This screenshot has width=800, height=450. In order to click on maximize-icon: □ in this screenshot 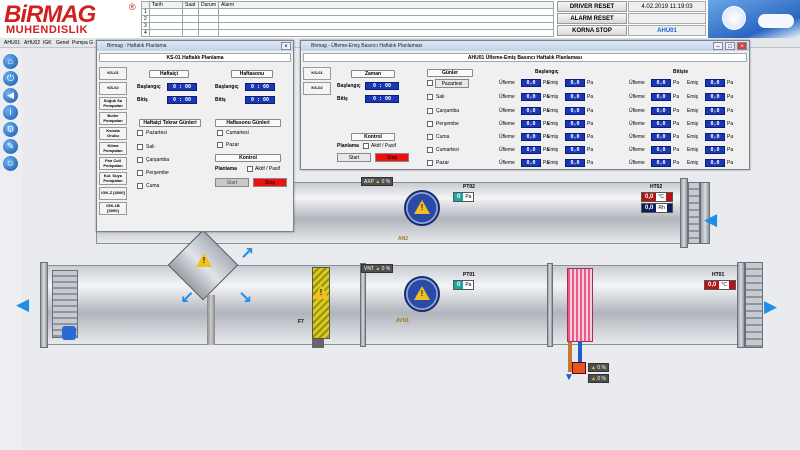, I will do `click(730, 46)`.